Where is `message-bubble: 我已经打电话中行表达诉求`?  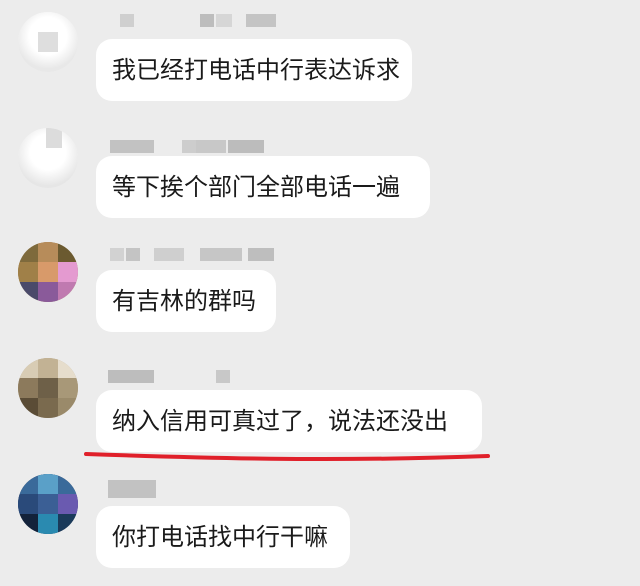
message-bubble: 我已经打电话中行表达诉求 is located at coordinates (254, 70).